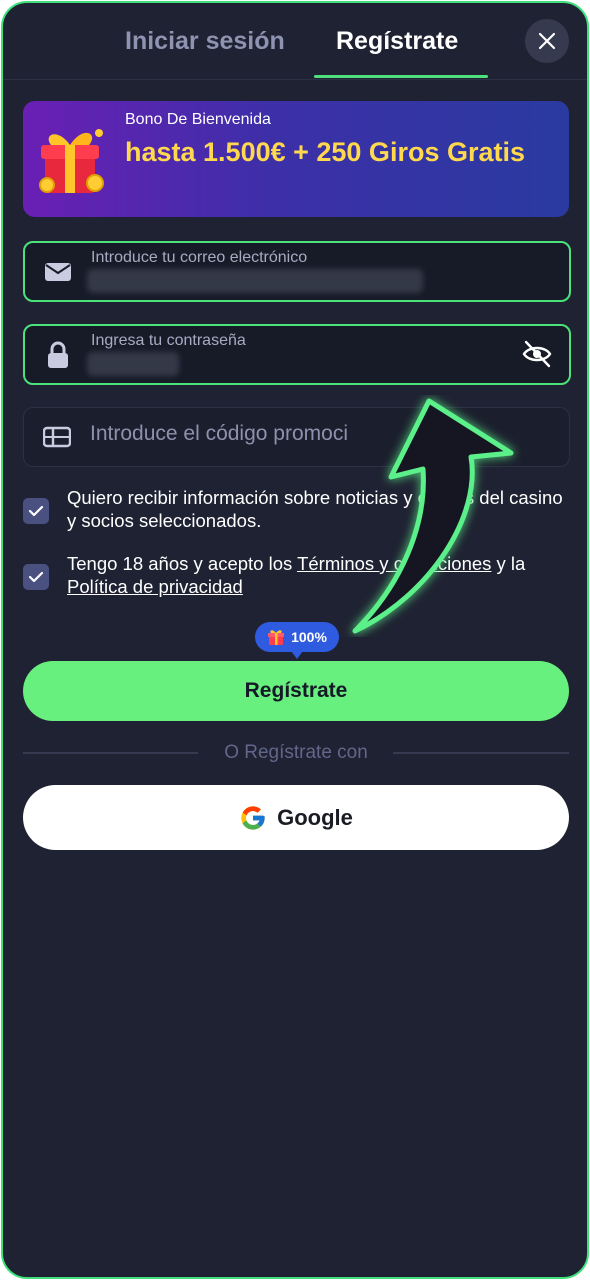  I want to click on mail-icon, so click(58, 272).